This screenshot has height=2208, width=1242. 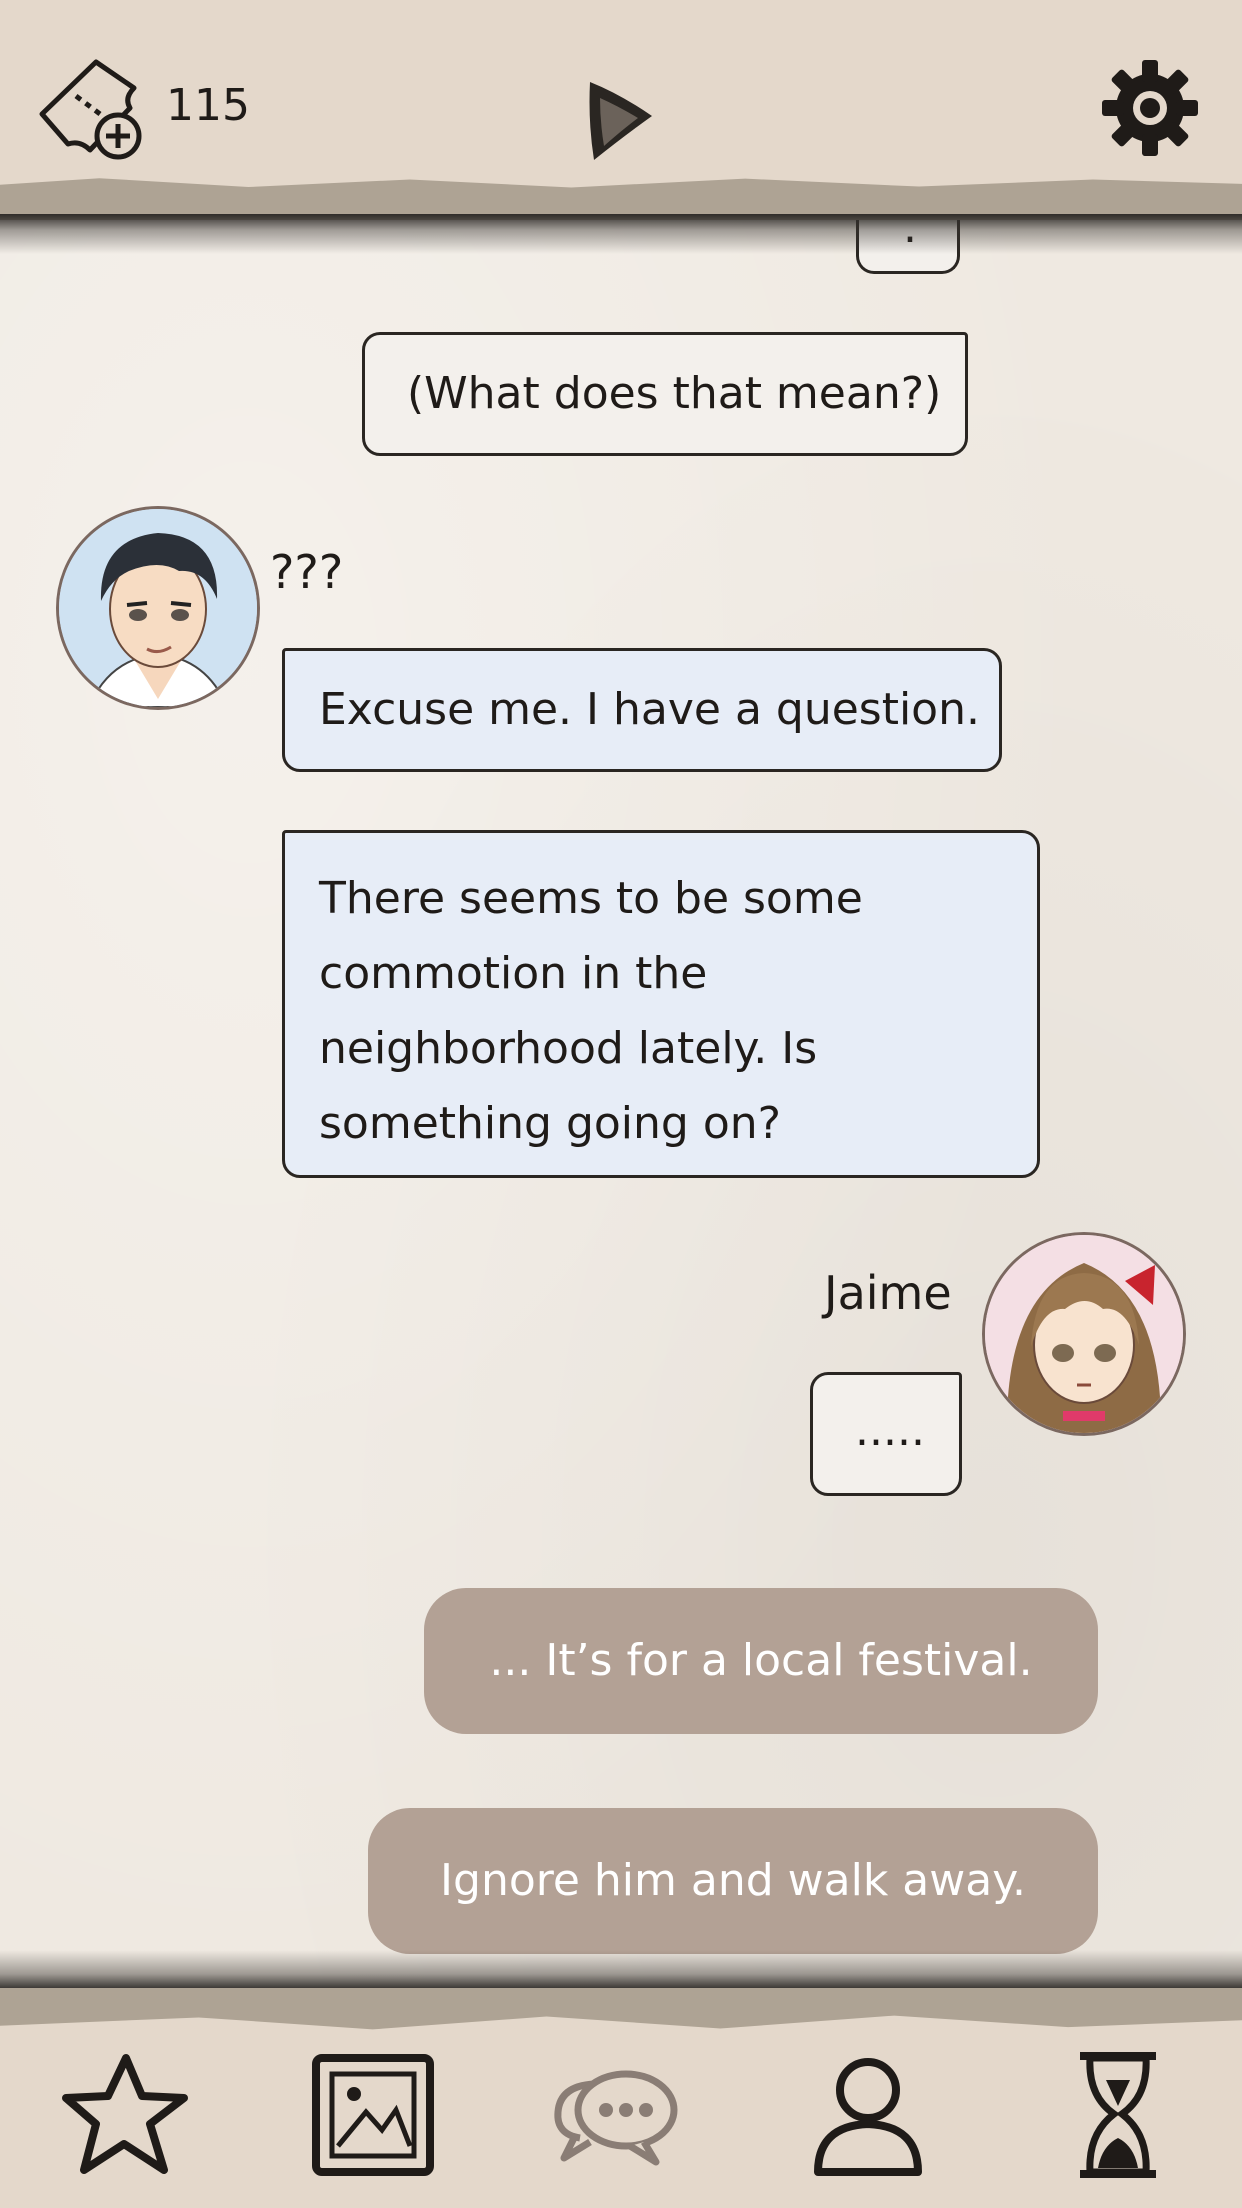 I want to click on other-message-line: commotion in the, so click(x=513, y=973).